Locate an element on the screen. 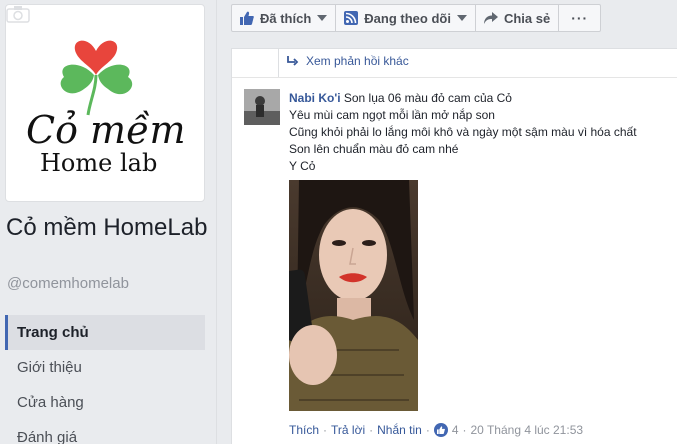 This screenshot has width=677, height=444. comment-line: Son lụa 06 màu đỏ cam của Cỏ is located at coordinates (427, 98).